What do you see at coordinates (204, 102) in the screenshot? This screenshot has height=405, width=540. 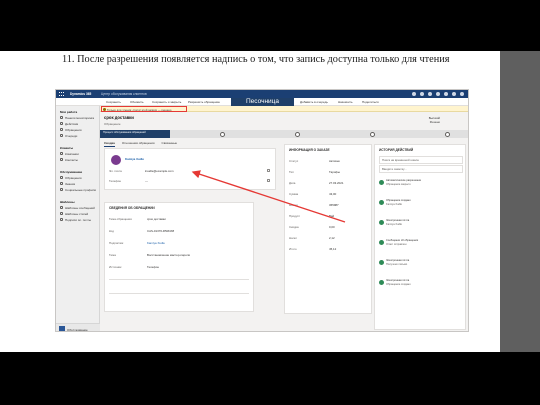 I see `command-resolve-case: Разрешить обращение` at bounding box center [204, 102].